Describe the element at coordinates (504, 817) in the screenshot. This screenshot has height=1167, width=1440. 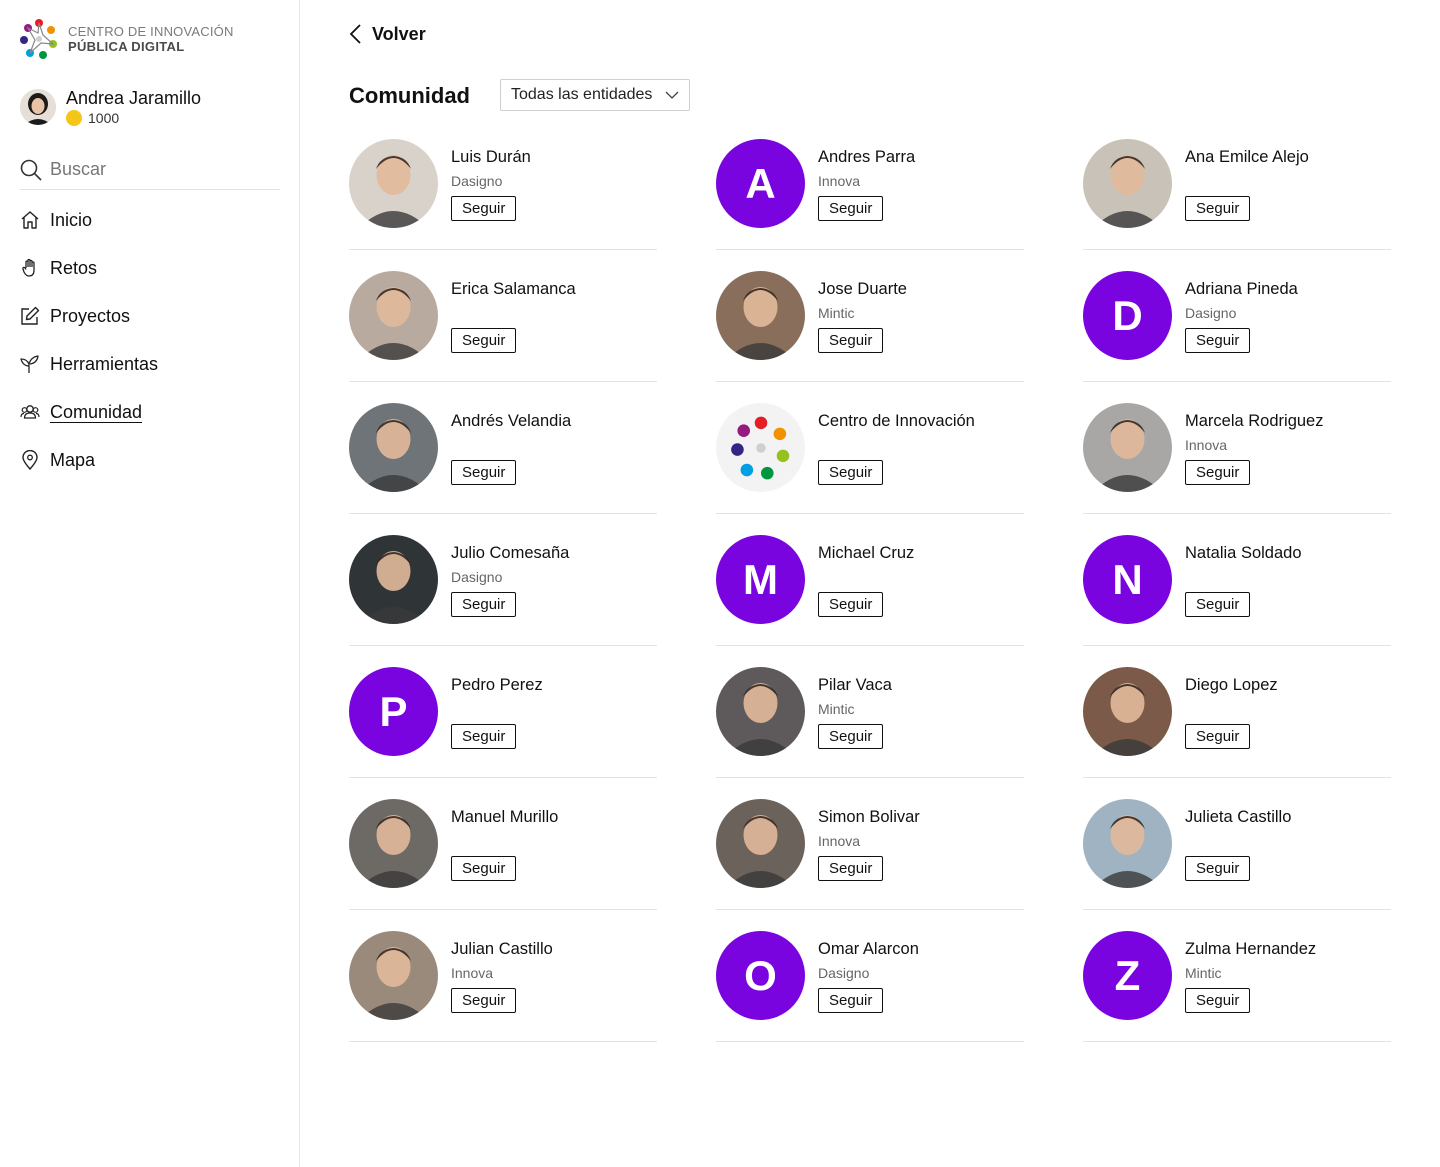
I see `member-name: Manuel Murillo` at that location.